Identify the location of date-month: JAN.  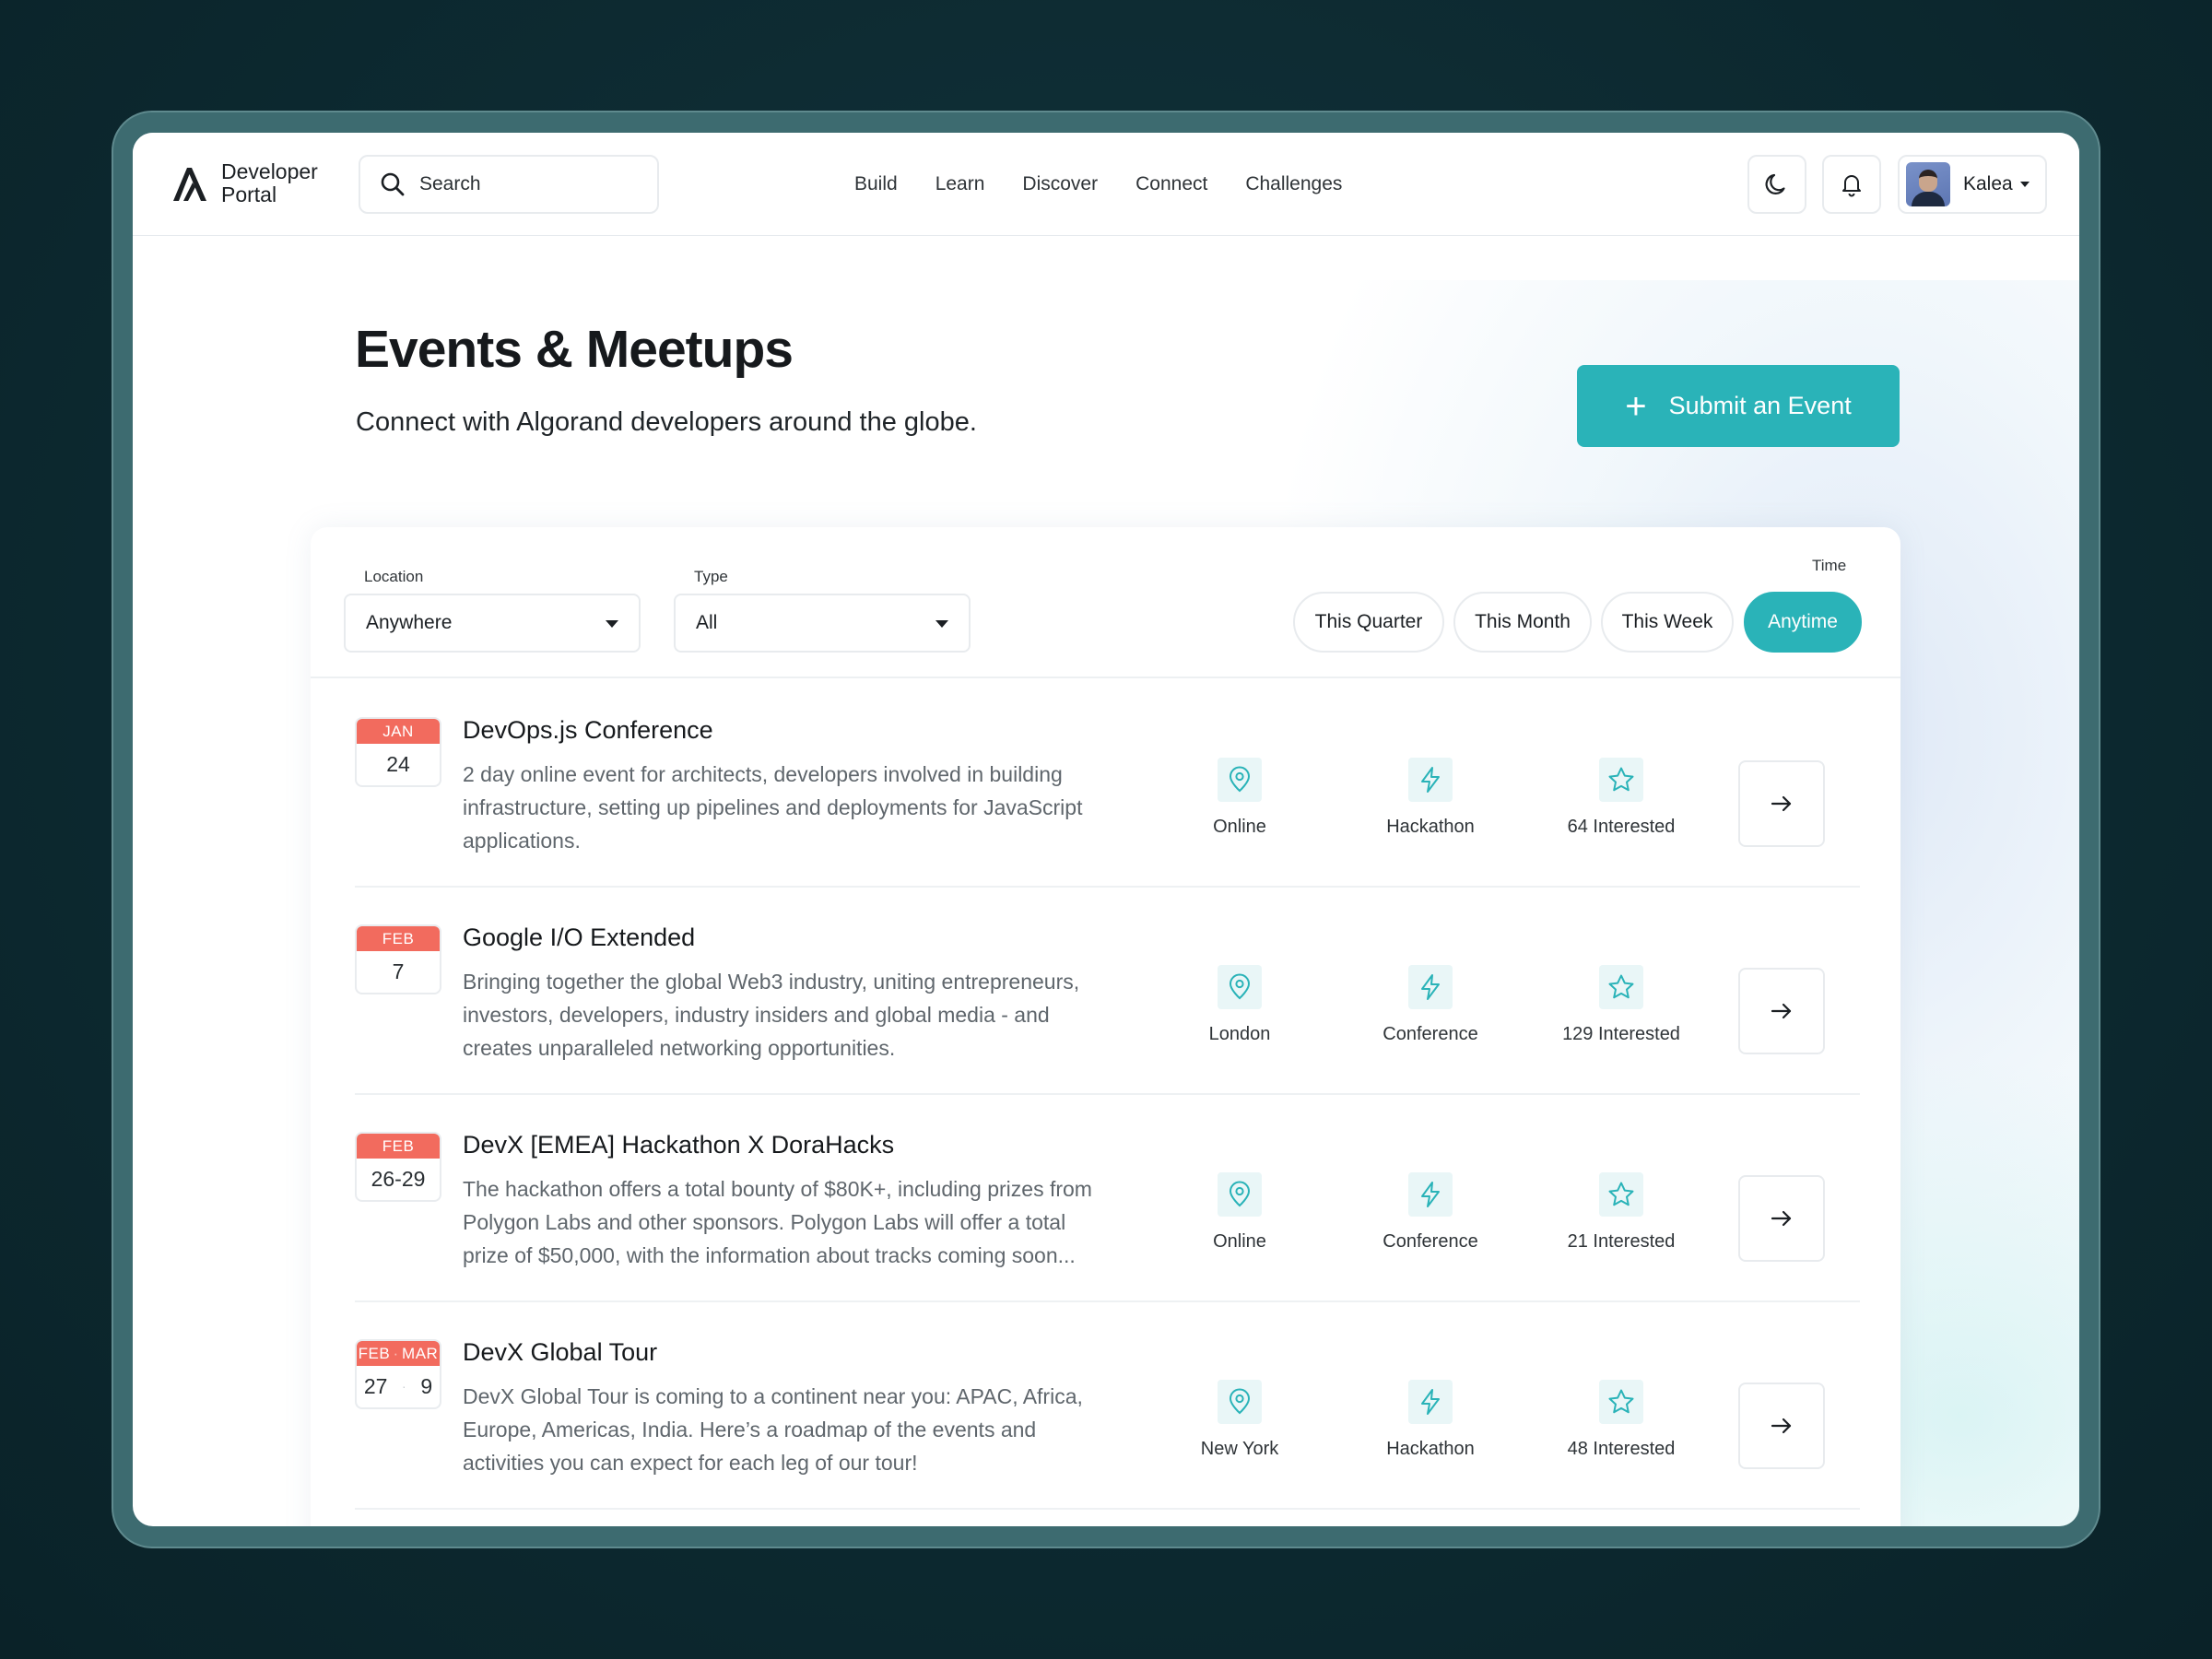
(398, 731).